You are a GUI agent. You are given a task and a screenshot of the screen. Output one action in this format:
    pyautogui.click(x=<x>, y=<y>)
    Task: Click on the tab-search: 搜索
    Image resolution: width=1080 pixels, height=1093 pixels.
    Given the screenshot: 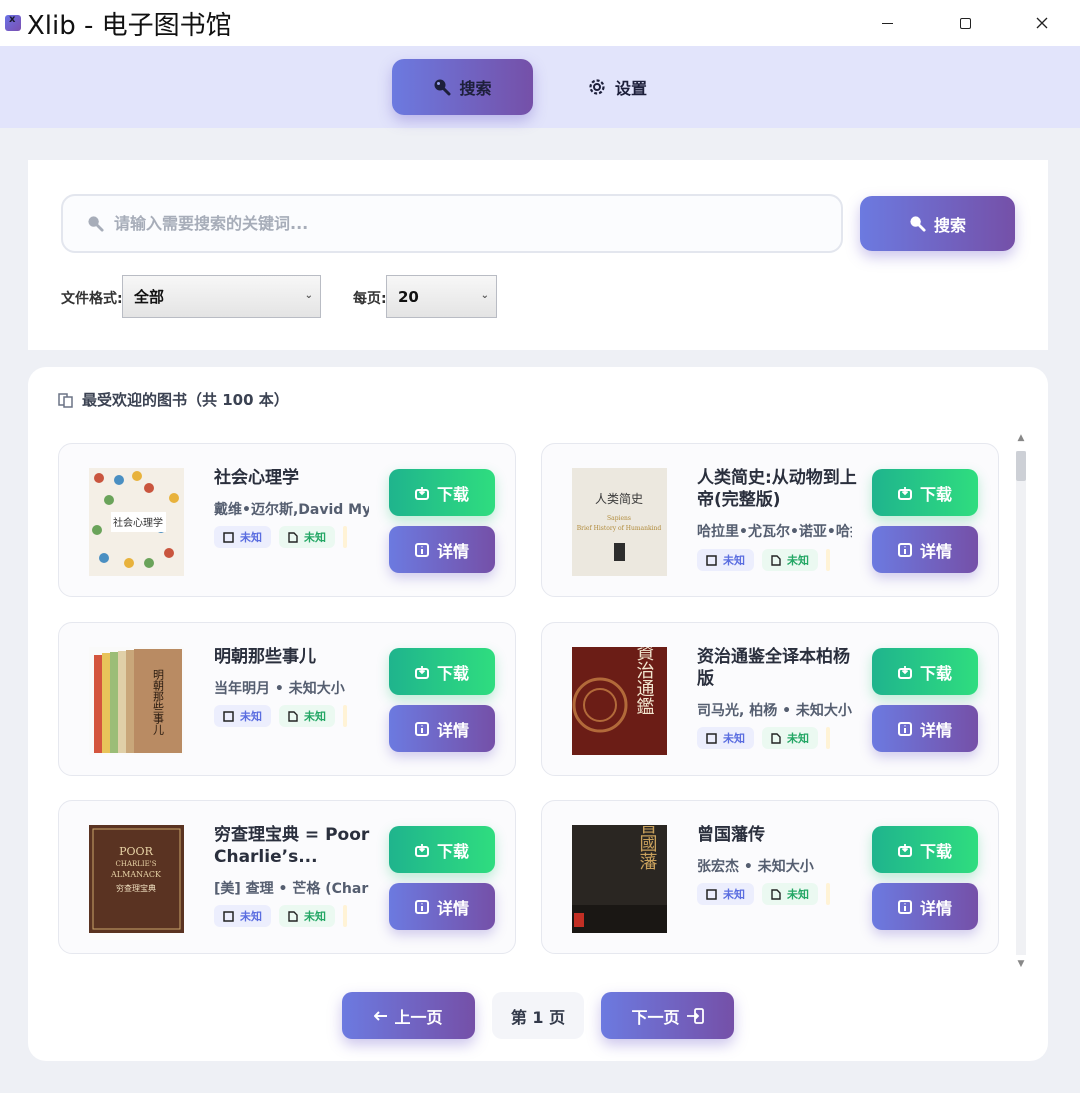 What is the action you would take?
    pyautogui.click(x=462, y=87)
    